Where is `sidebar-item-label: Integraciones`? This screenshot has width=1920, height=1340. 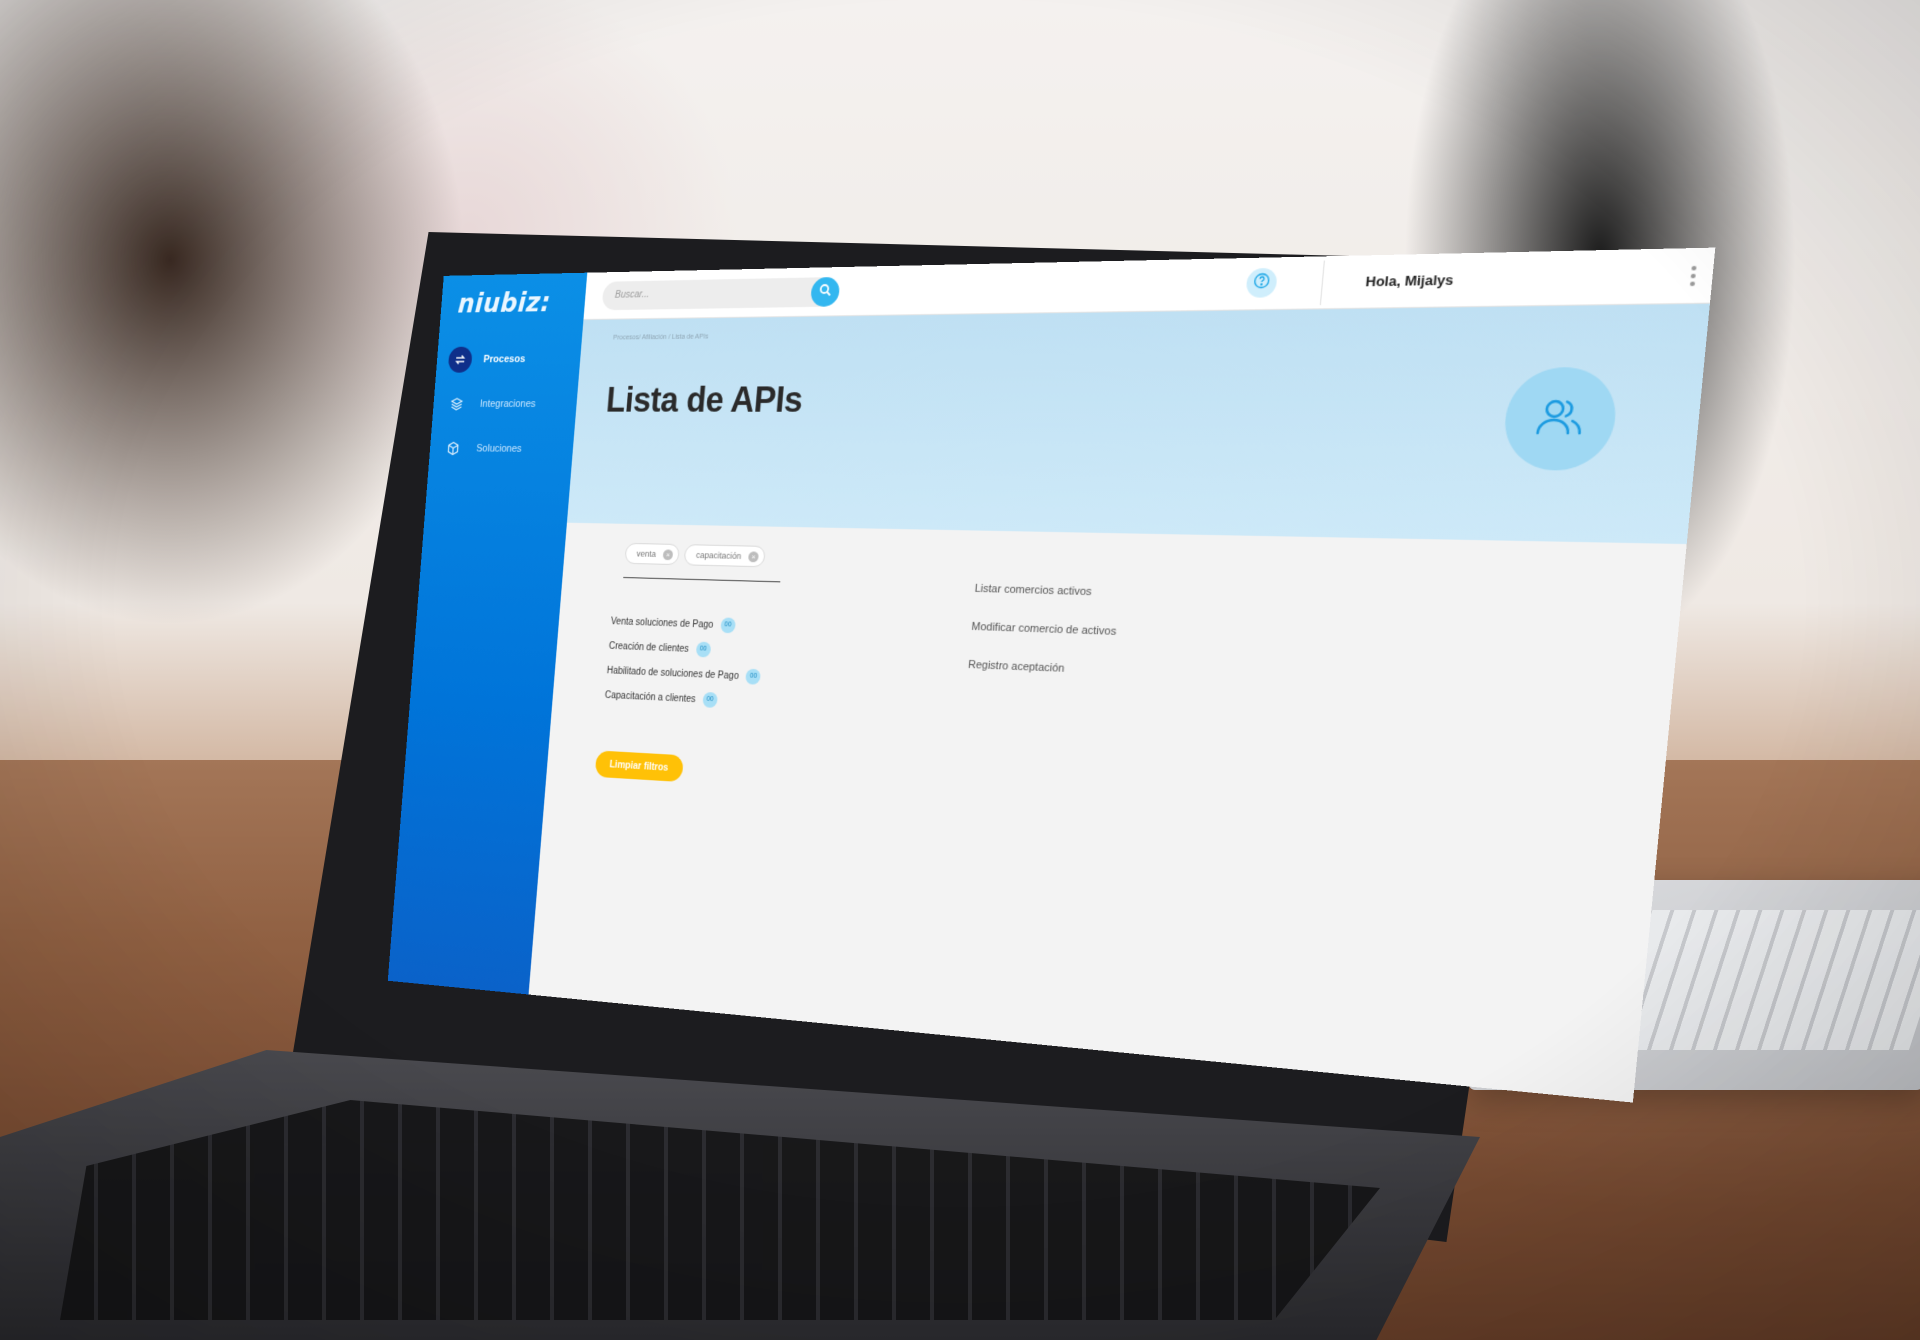
sidebar-item-label: Integraciones is located at coordinates (507, 403).